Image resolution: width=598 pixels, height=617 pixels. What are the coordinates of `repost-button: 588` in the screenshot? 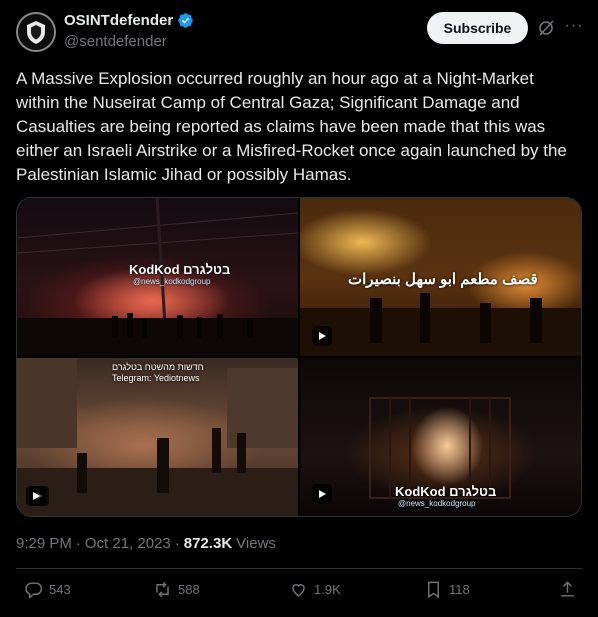 It's located at (176, 589).